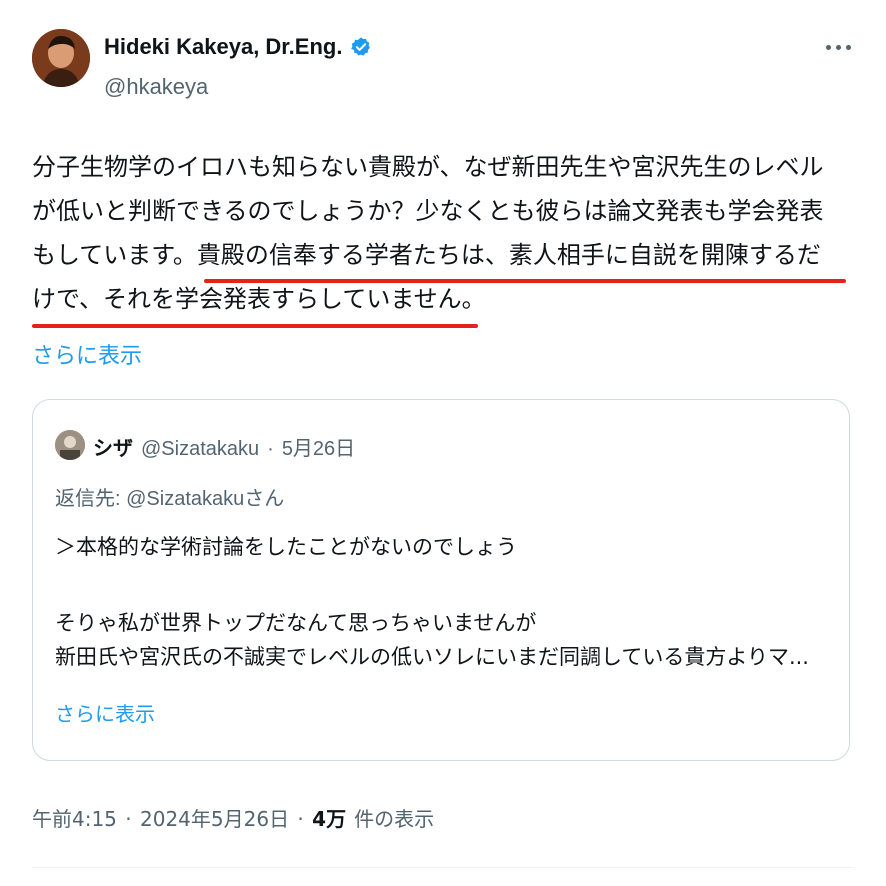 The image size is (886, 886). What do you see at coordinates (114, 255) in the screenshot?
I see `tweet-line-3-plain: もしています。` at bounding box center [114, 255].